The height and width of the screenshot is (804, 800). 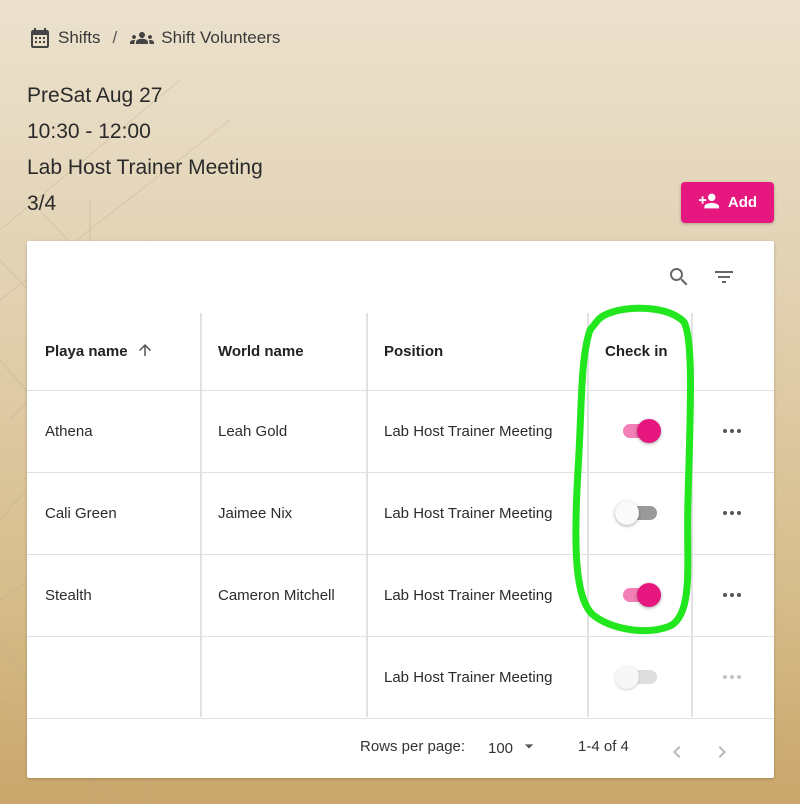 What do you see at coordinates (255, 513) in the screenshot?
I see `world-name-cell: Jaimee Nix` at bounding box center [255, 513].